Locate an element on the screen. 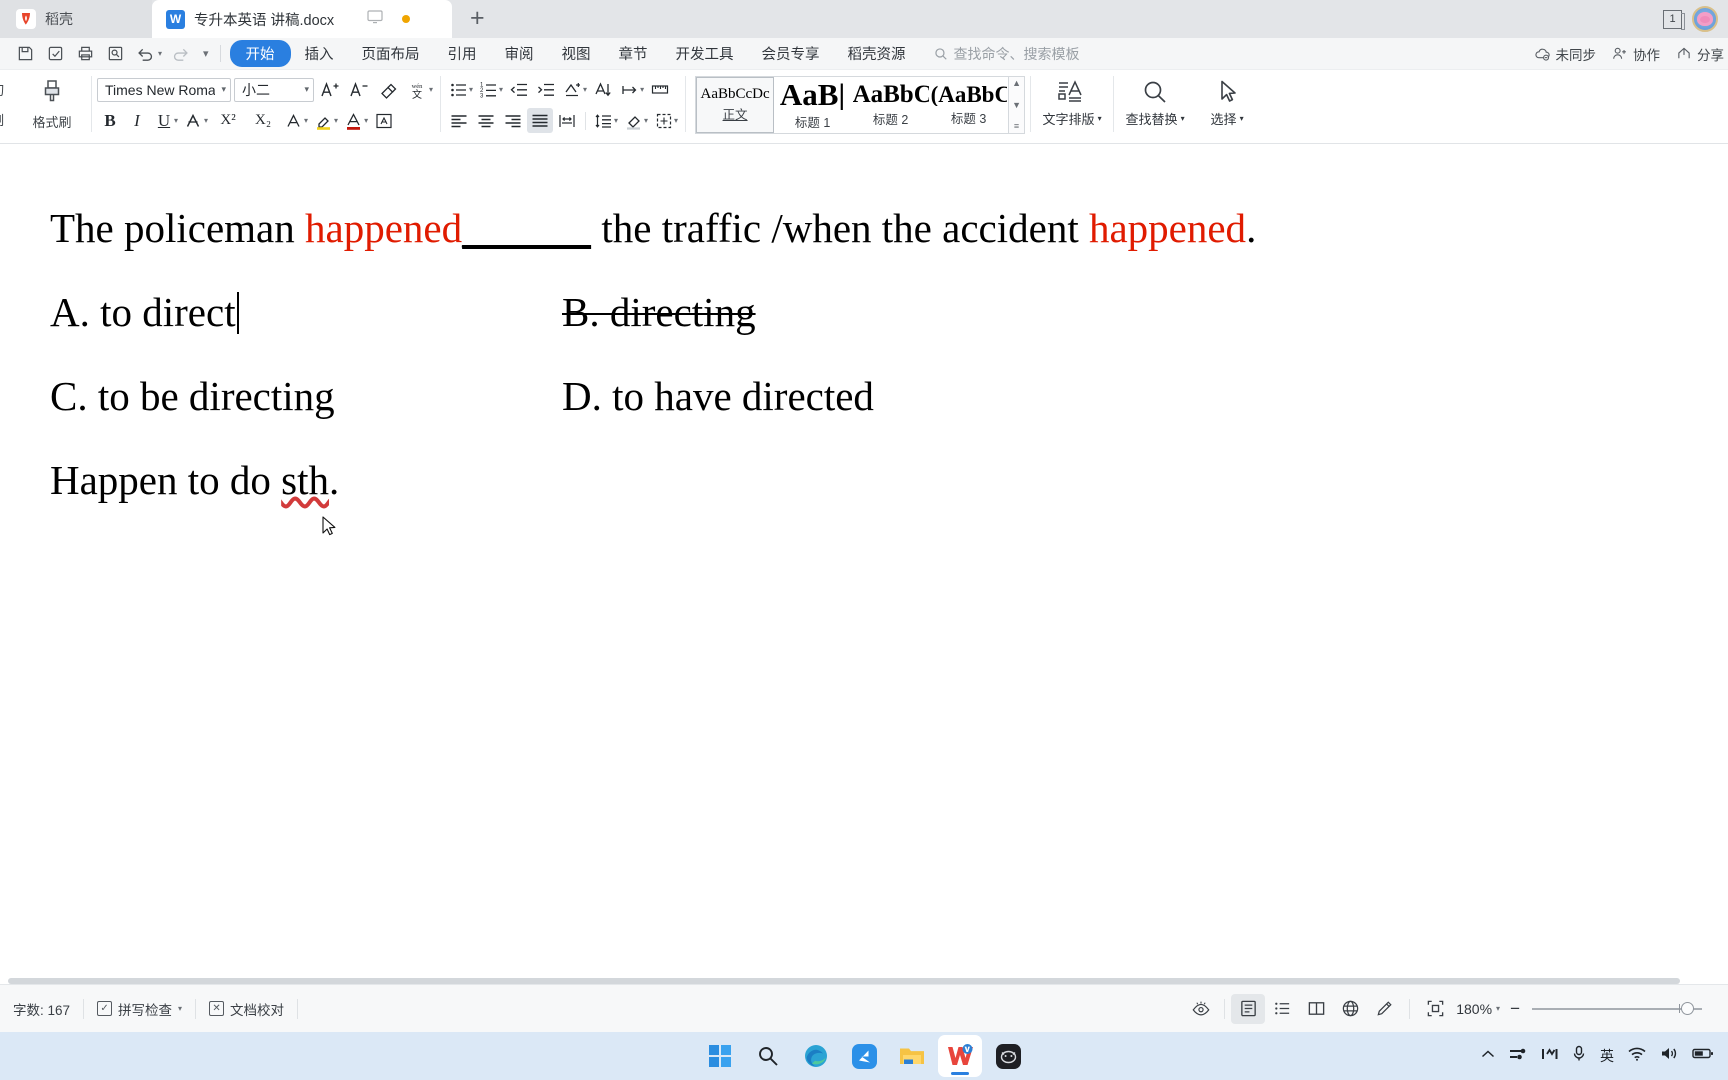  styles-scroll-down-icon: ▼ is located at coordinates (1016, 105).